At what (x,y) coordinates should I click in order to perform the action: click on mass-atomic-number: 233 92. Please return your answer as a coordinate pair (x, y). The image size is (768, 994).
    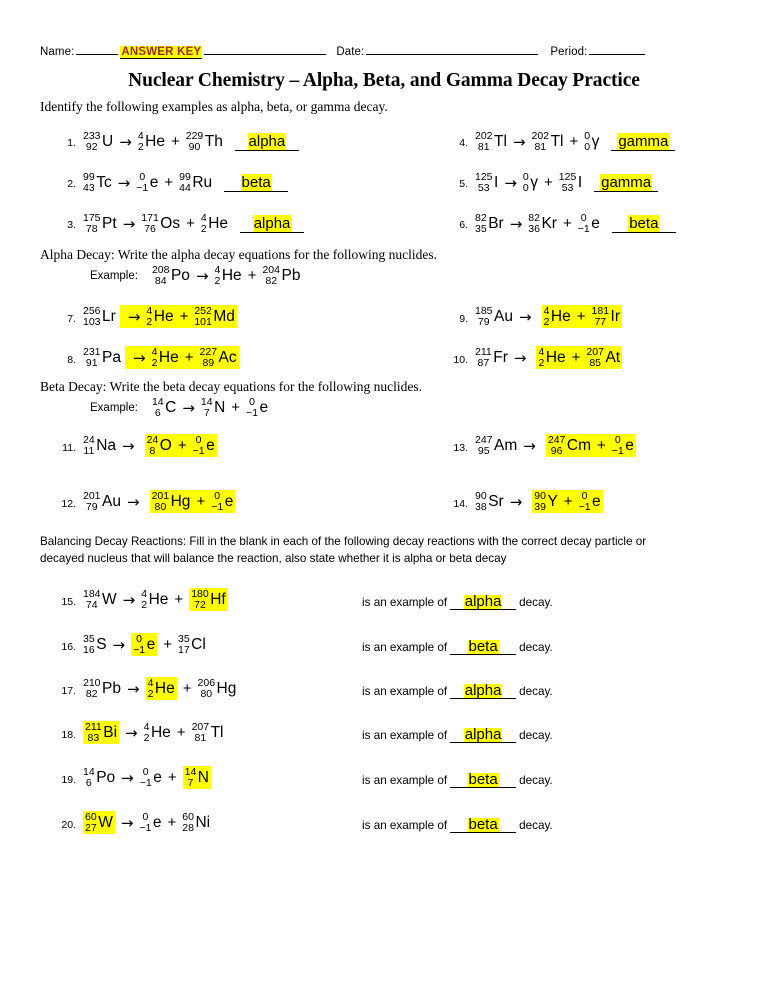
    Looking at the image, I should click on (92, 141).